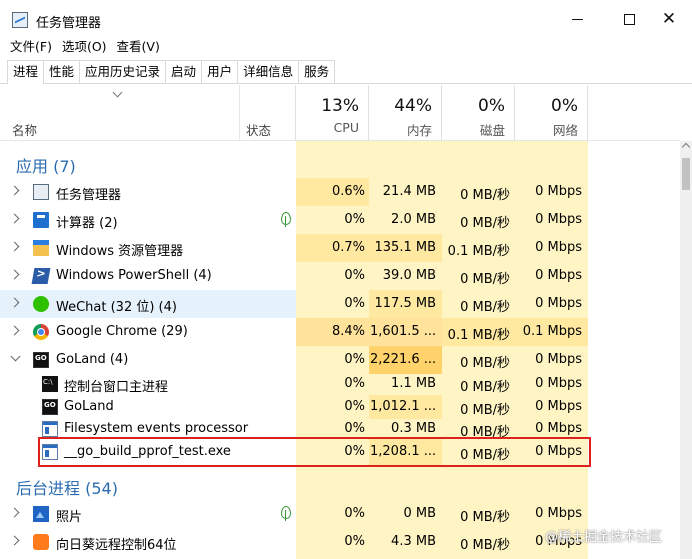 The width and height of the screenshot is (692, 559). I want to click on console-icon, so click(50, 384).